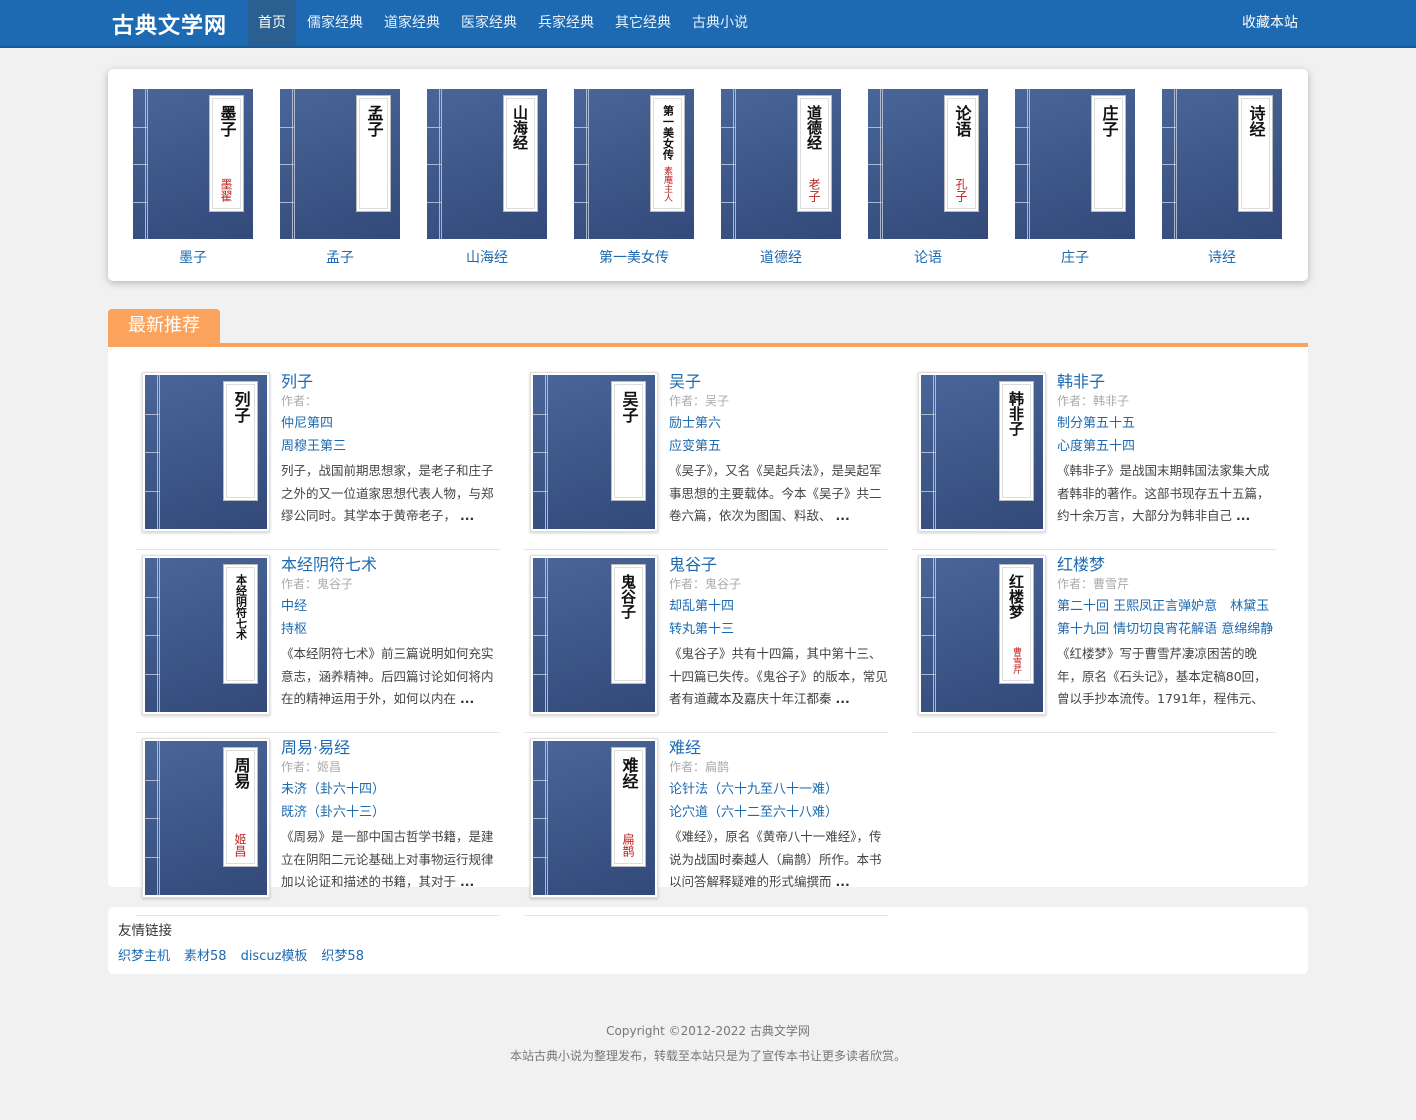 The height and width of the screenshot is (1120, 1416). I want to click on nav-item-medical: 医家经典, so click(489, 23).